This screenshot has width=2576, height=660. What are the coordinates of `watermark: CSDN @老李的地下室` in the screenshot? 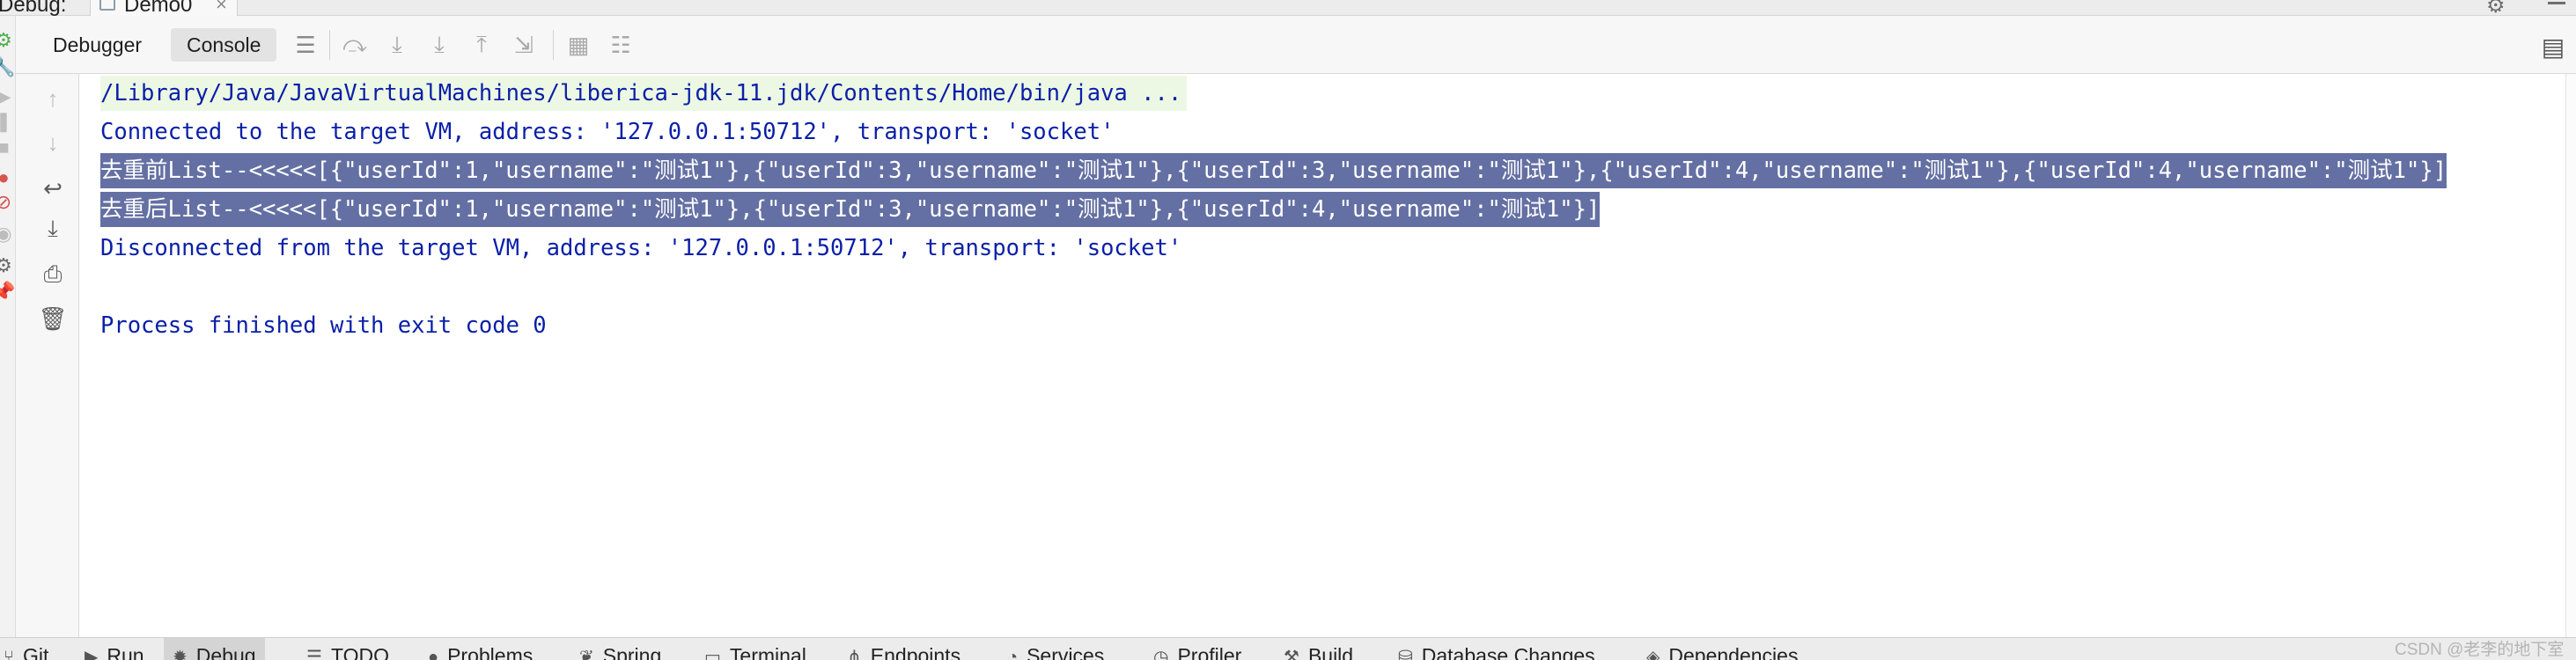 It's located at (2480, 650).